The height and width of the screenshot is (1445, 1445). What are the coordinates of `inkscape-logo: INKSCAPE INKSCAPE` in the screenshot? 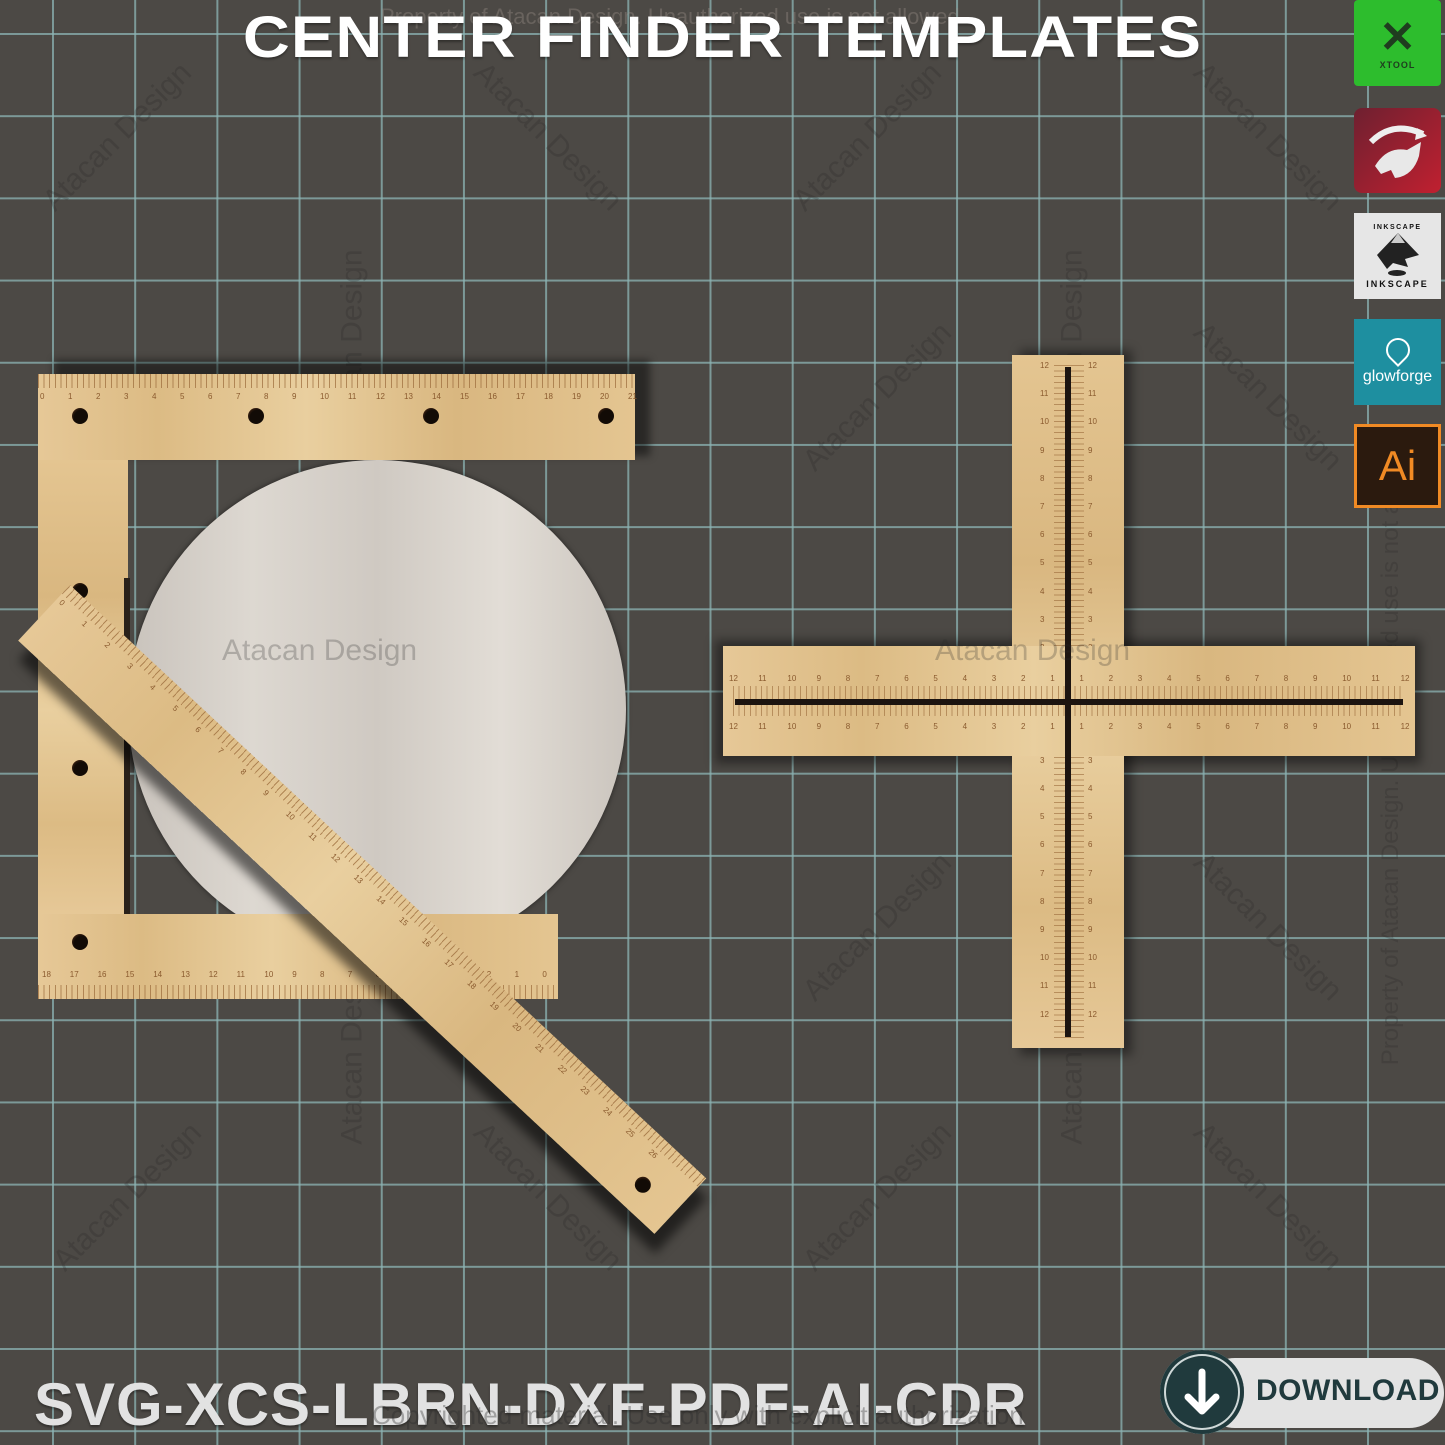 It's located at (1397, 256).